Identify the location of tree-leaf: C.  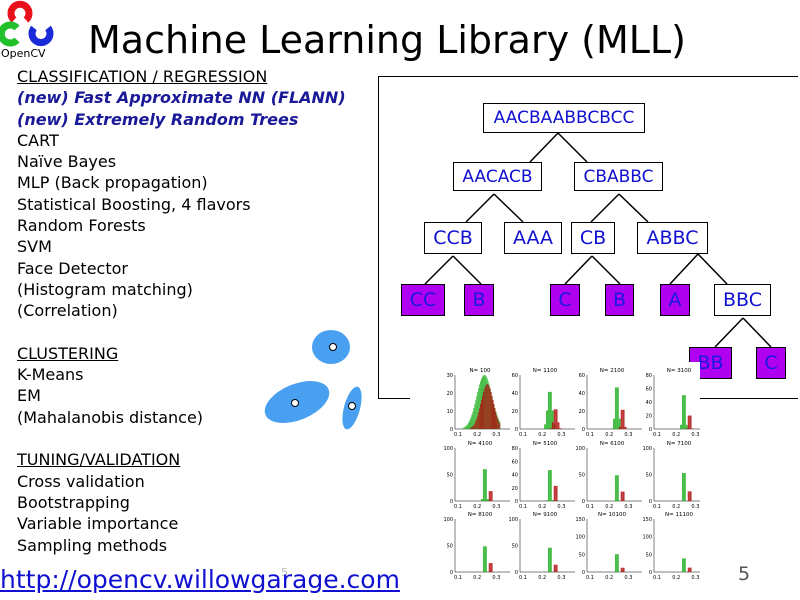
(565, 300).